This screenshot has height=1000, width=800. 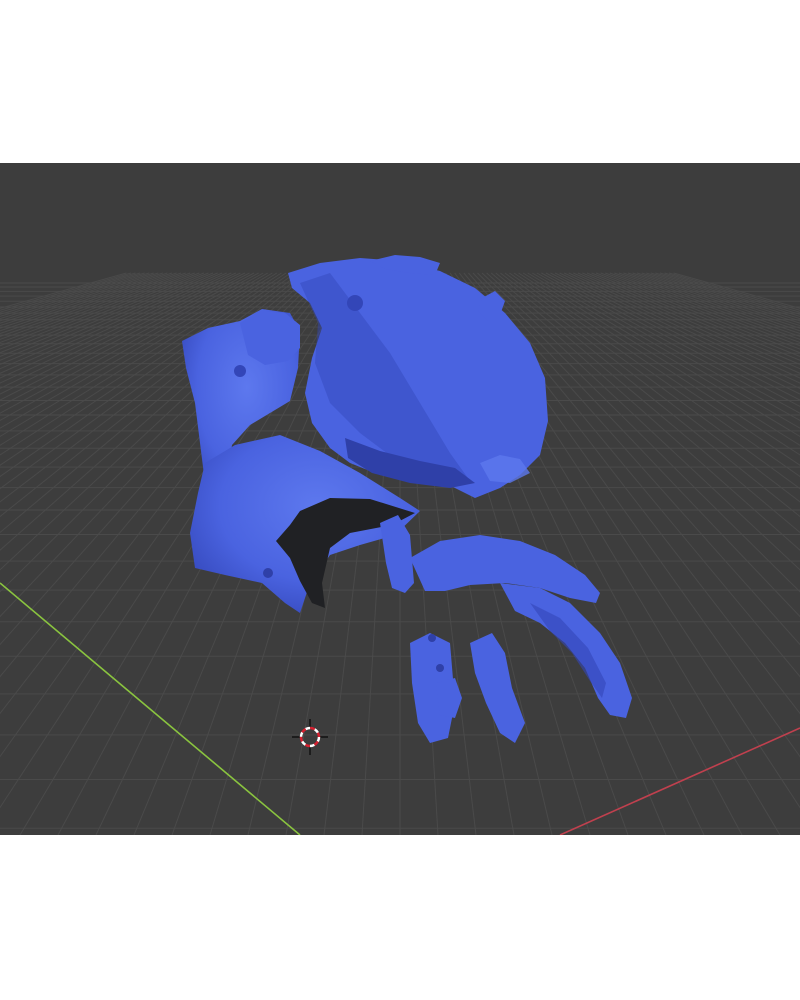 What do you see at coordinates (310, 737) in the screenshot?
I see `3d-cursor-icon` at bounding box center [310, 737].